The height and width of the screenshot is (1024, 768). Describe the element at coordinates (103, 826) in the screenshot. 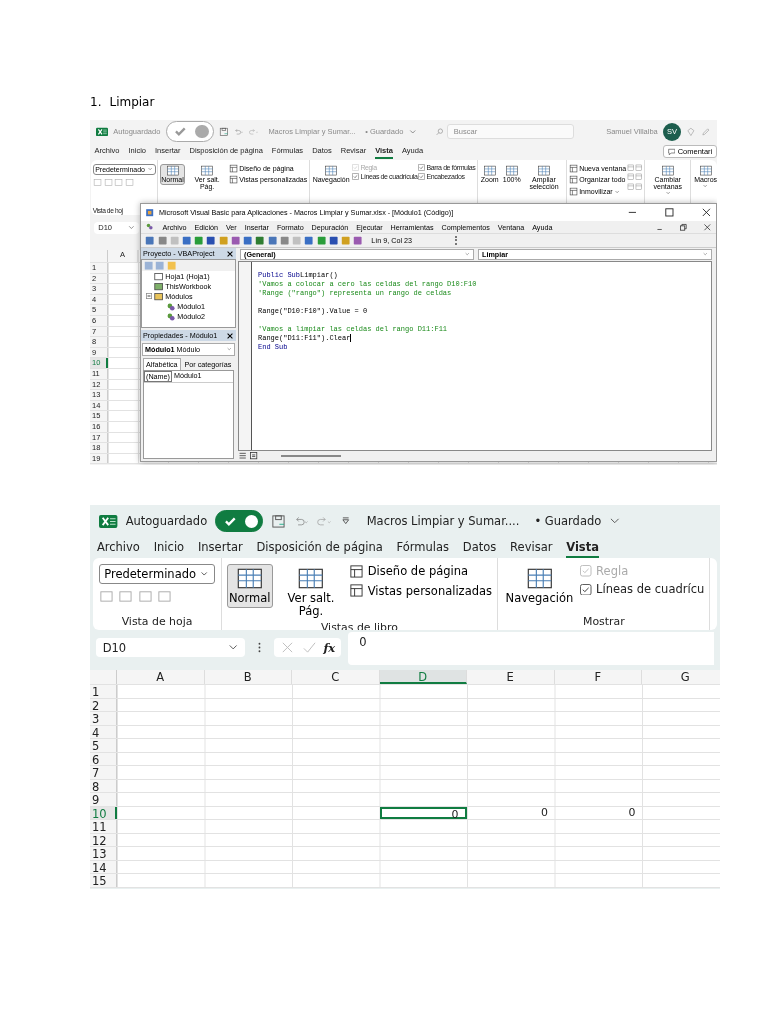

I see `row-header: 11` at that location.